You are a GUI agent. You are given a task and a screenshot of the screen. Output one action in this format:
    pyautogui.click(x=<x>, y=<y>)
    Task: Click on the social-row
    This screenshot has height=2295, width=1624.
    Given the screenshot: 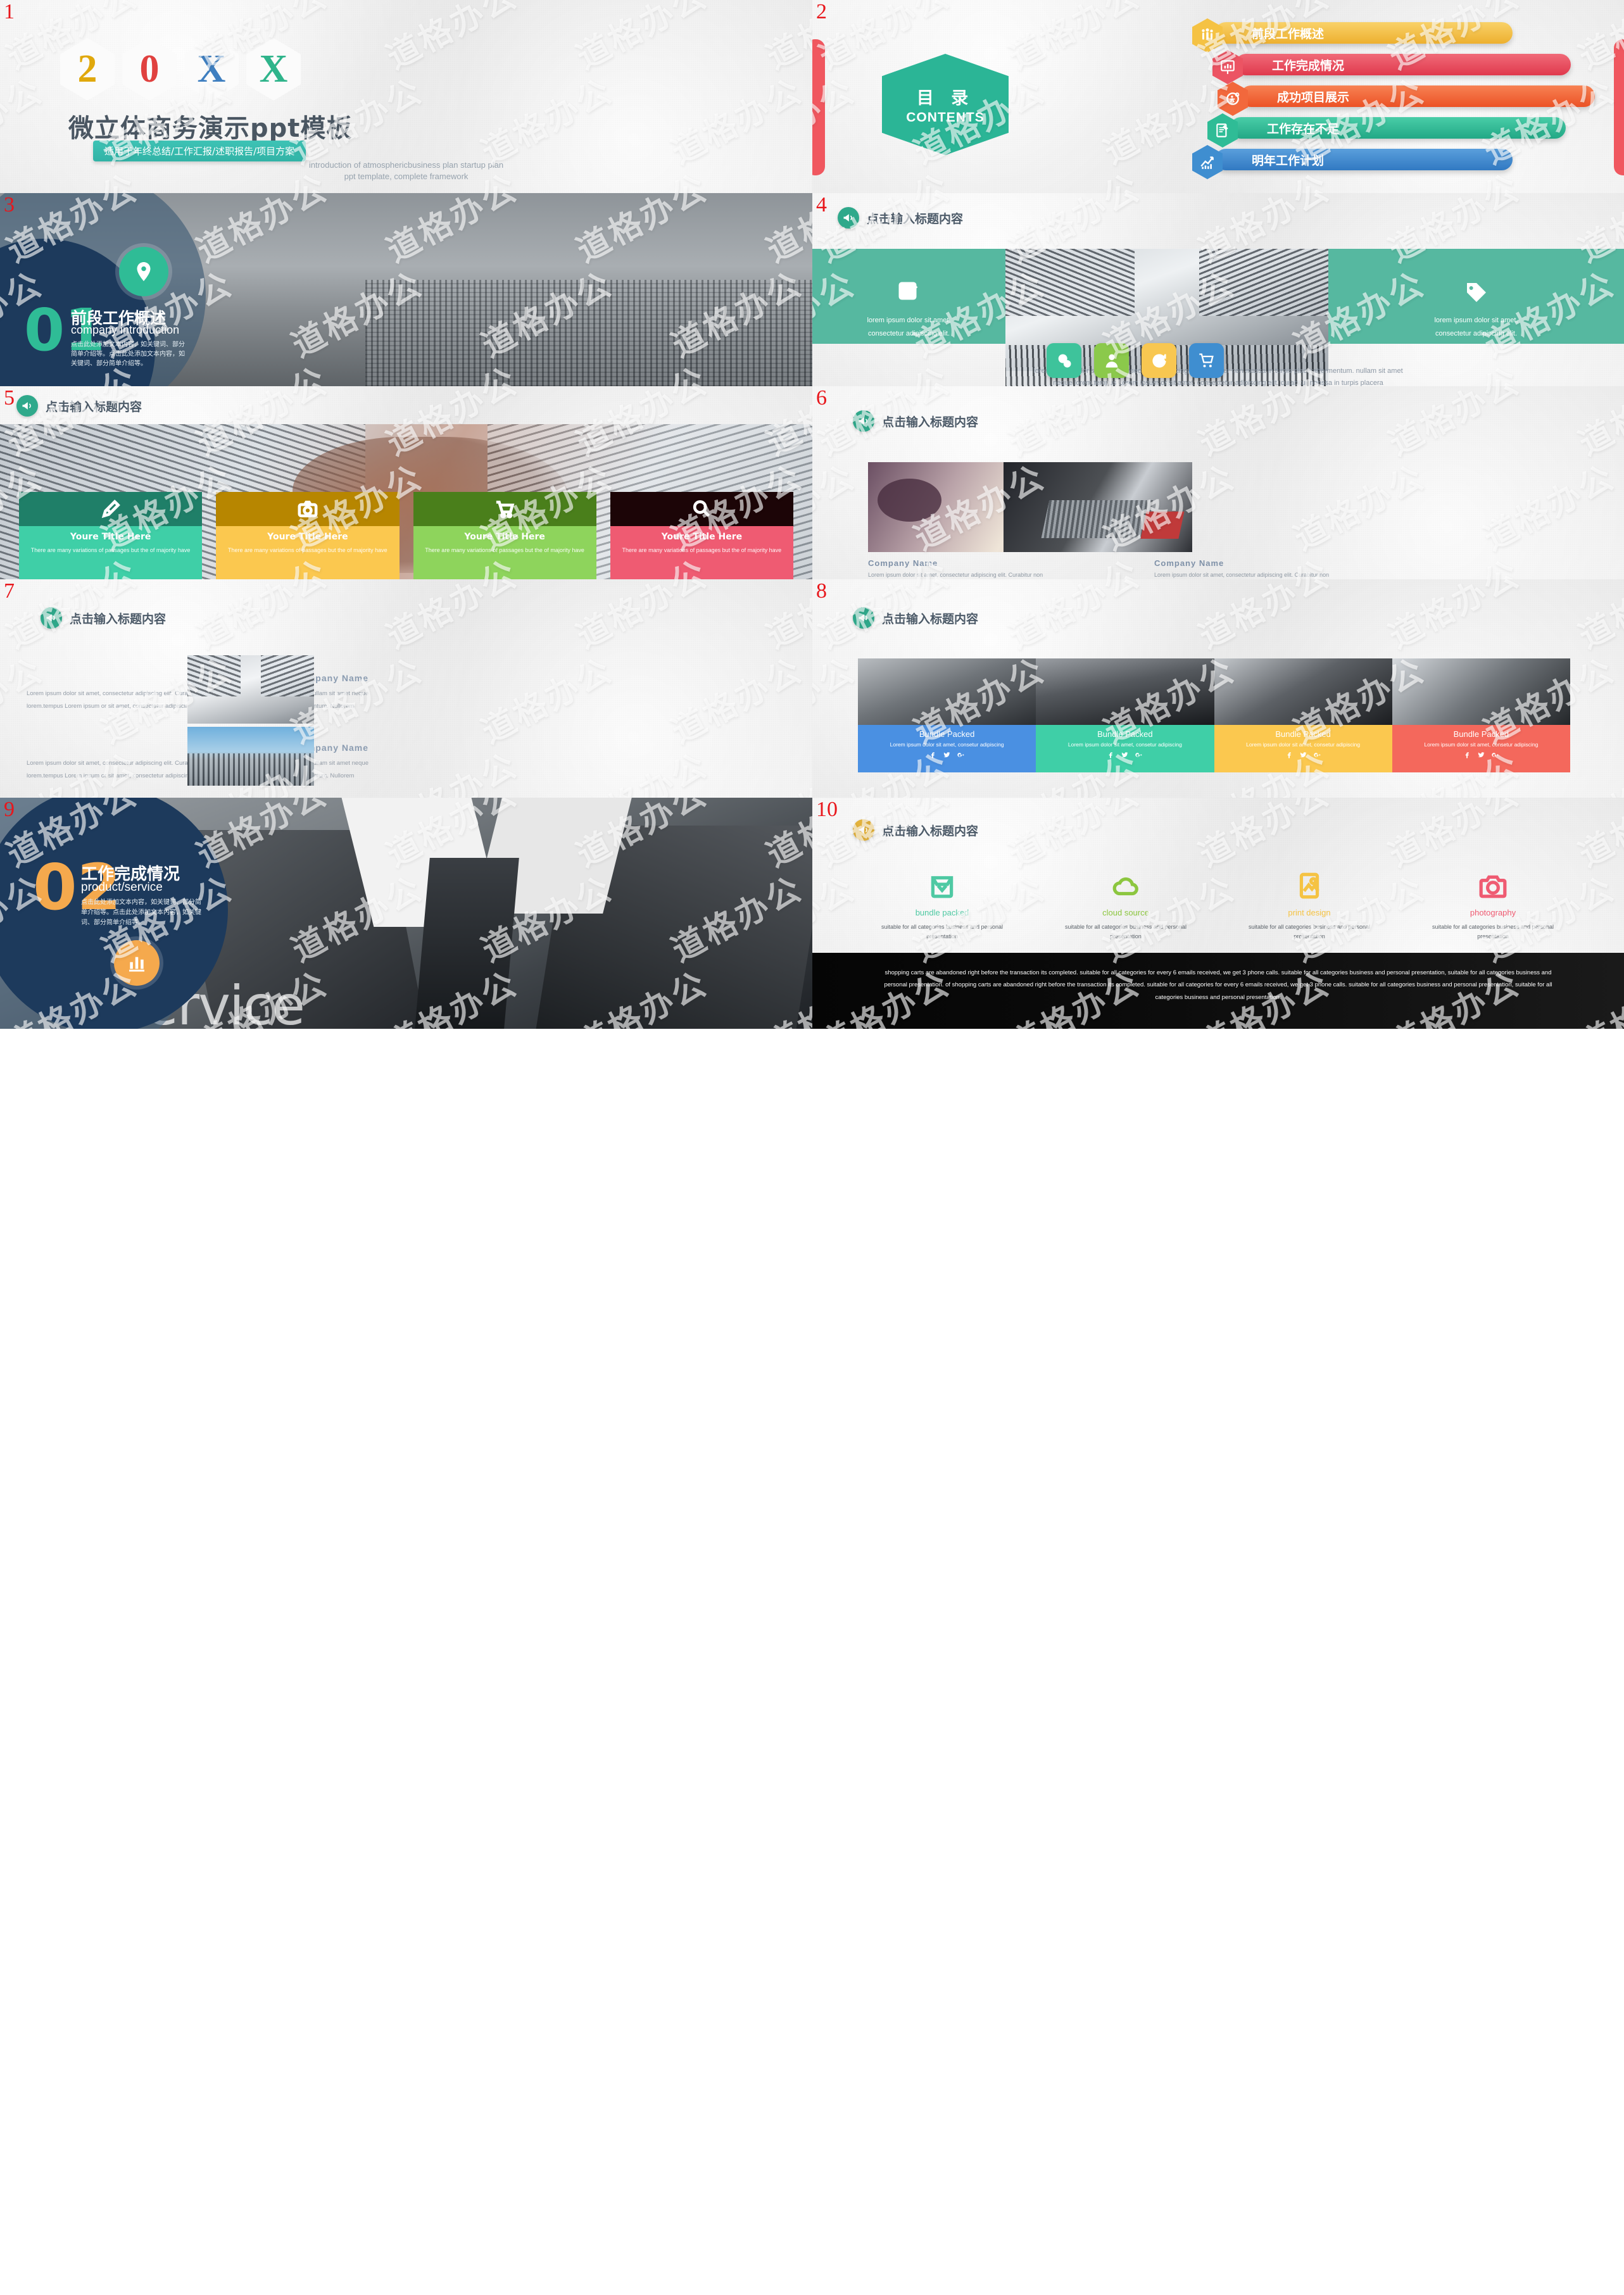 What is the action you would take?
    pyautogui.click(x=1303, y=754)
    